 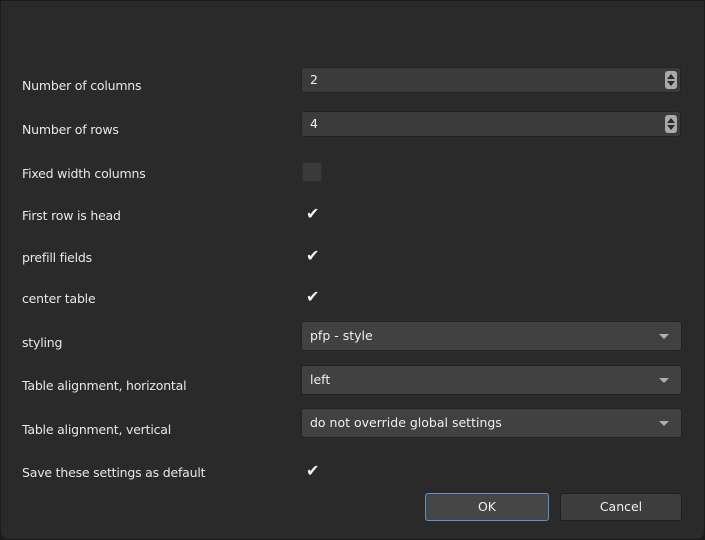 I want to click on align-vertical-value: do not override global settings, so click(x=406, y=422).